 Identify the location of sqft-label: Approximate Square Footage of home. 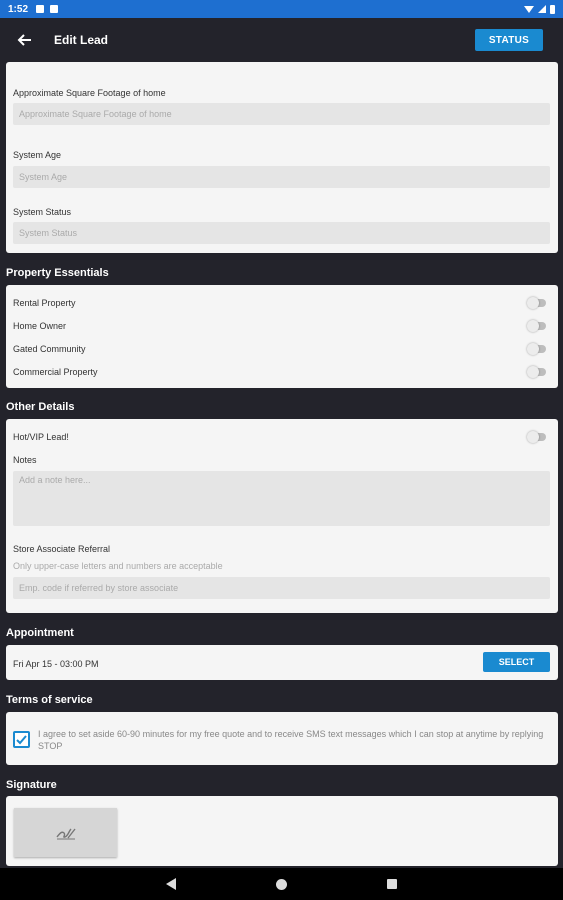
(89, 93).